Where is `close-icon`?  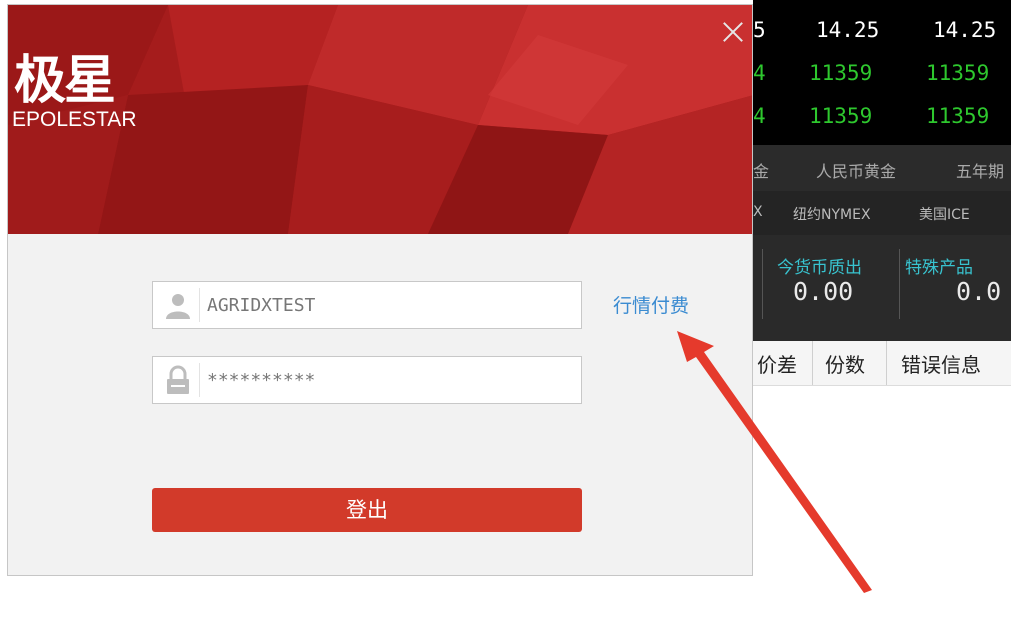
close-icon is located at coordinates (733, 32).